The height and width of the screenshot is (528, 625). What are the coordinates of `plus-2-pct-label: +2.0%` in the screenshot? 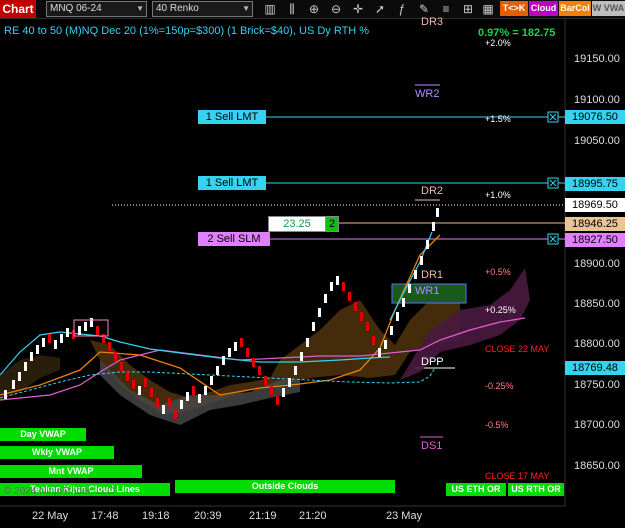 It's located at (498, 43).